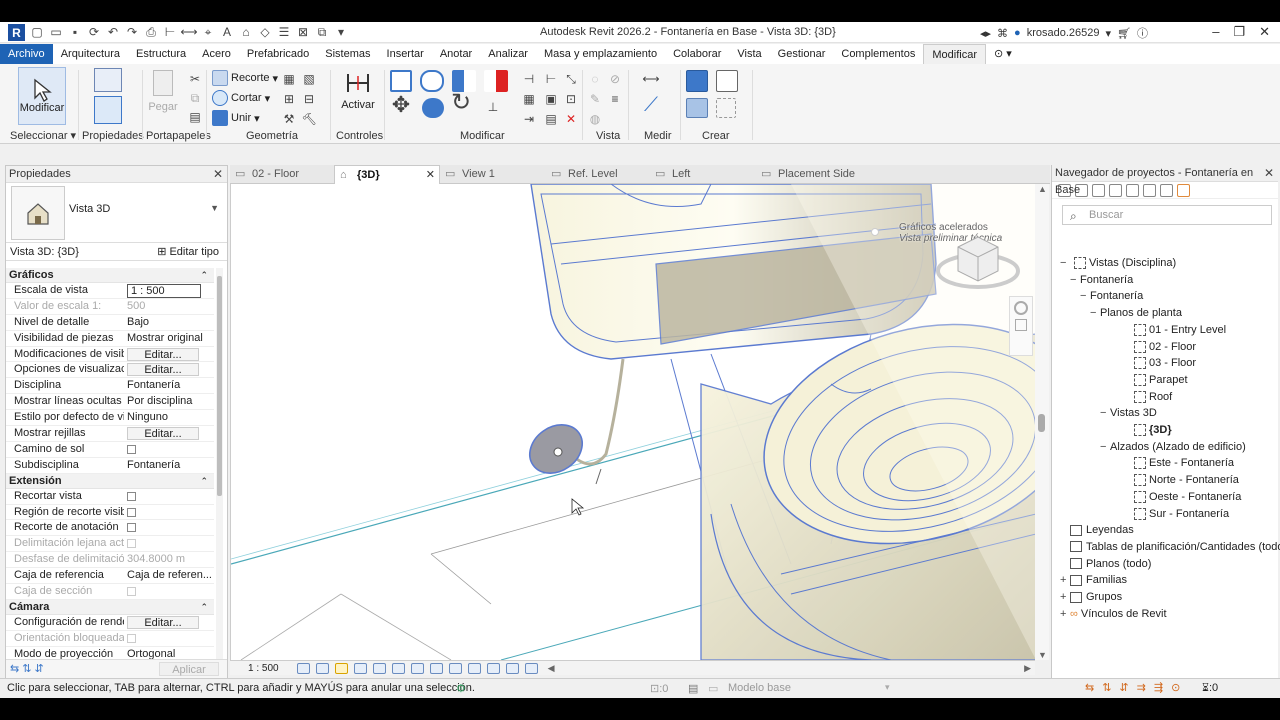 The height and width of the screenshot is (720, 1280). What do you see at coordinates (289, 99) in the screenshot?
I see `split-face-icon: ⊞` at bounding box center [289, 99].